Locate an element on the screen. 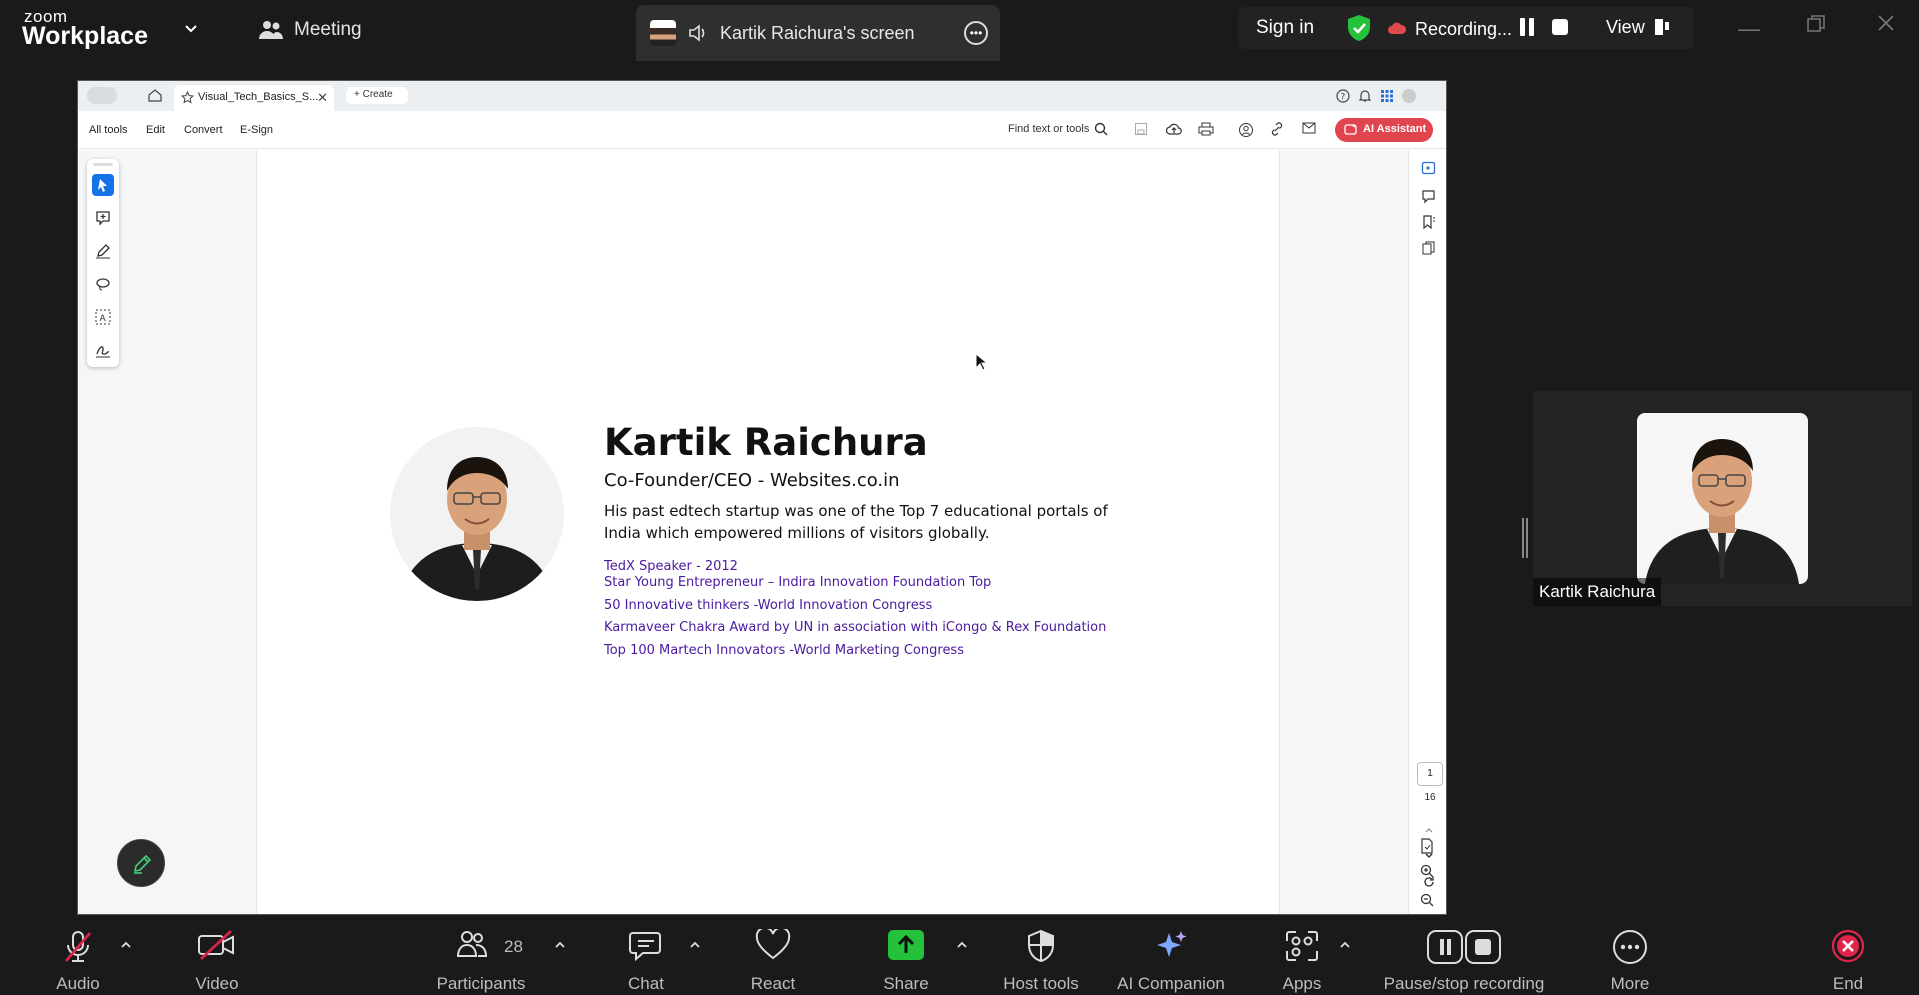  chevron-down-icon is located at coordinates (191, 29).